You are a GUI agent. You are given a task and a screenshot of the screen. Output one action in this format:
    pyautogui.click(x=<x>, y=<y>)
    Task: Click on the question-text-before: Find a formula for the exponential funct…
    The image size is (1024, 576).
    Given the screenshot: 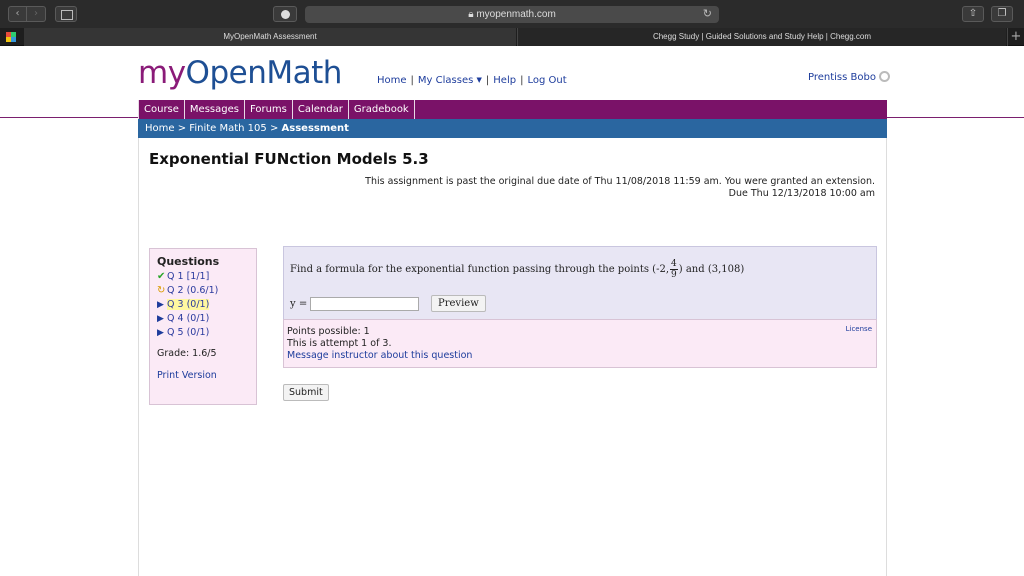 What is the action you would take?
    pyautogui.click(x=480, y=269)
    